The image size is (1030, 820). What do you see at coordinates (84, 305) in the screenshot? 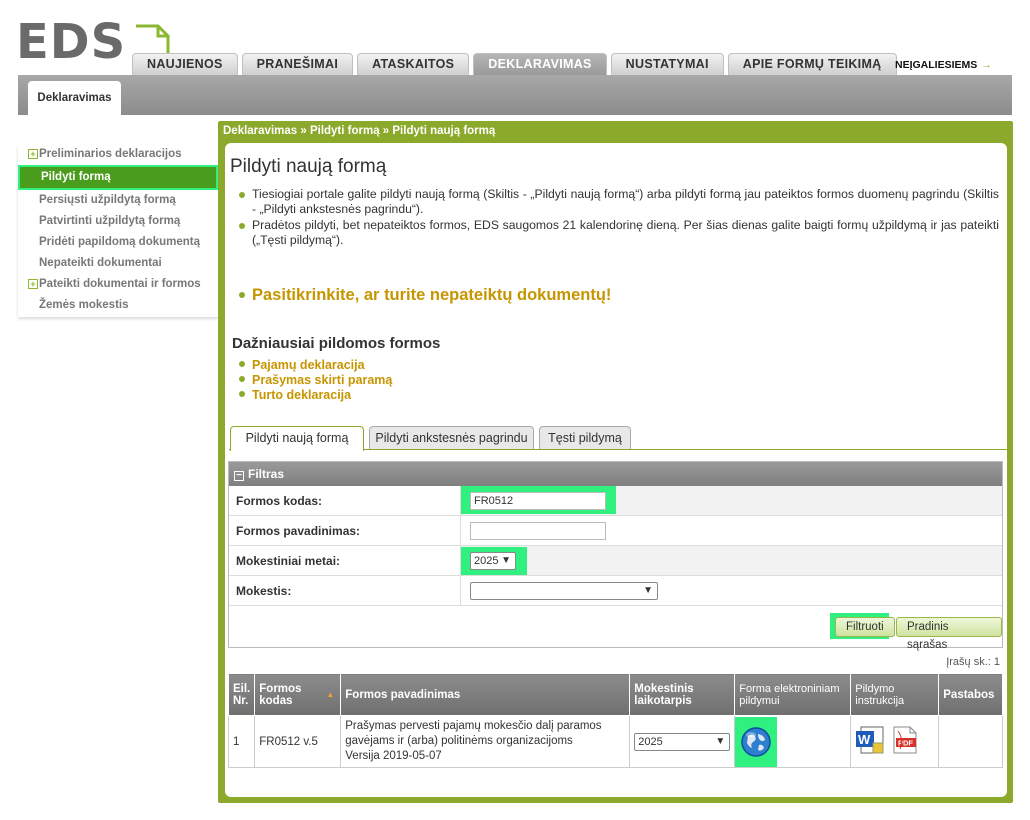
I see `sidebar-item-label: Žemės mokestis` at bounding box center [84, 305].